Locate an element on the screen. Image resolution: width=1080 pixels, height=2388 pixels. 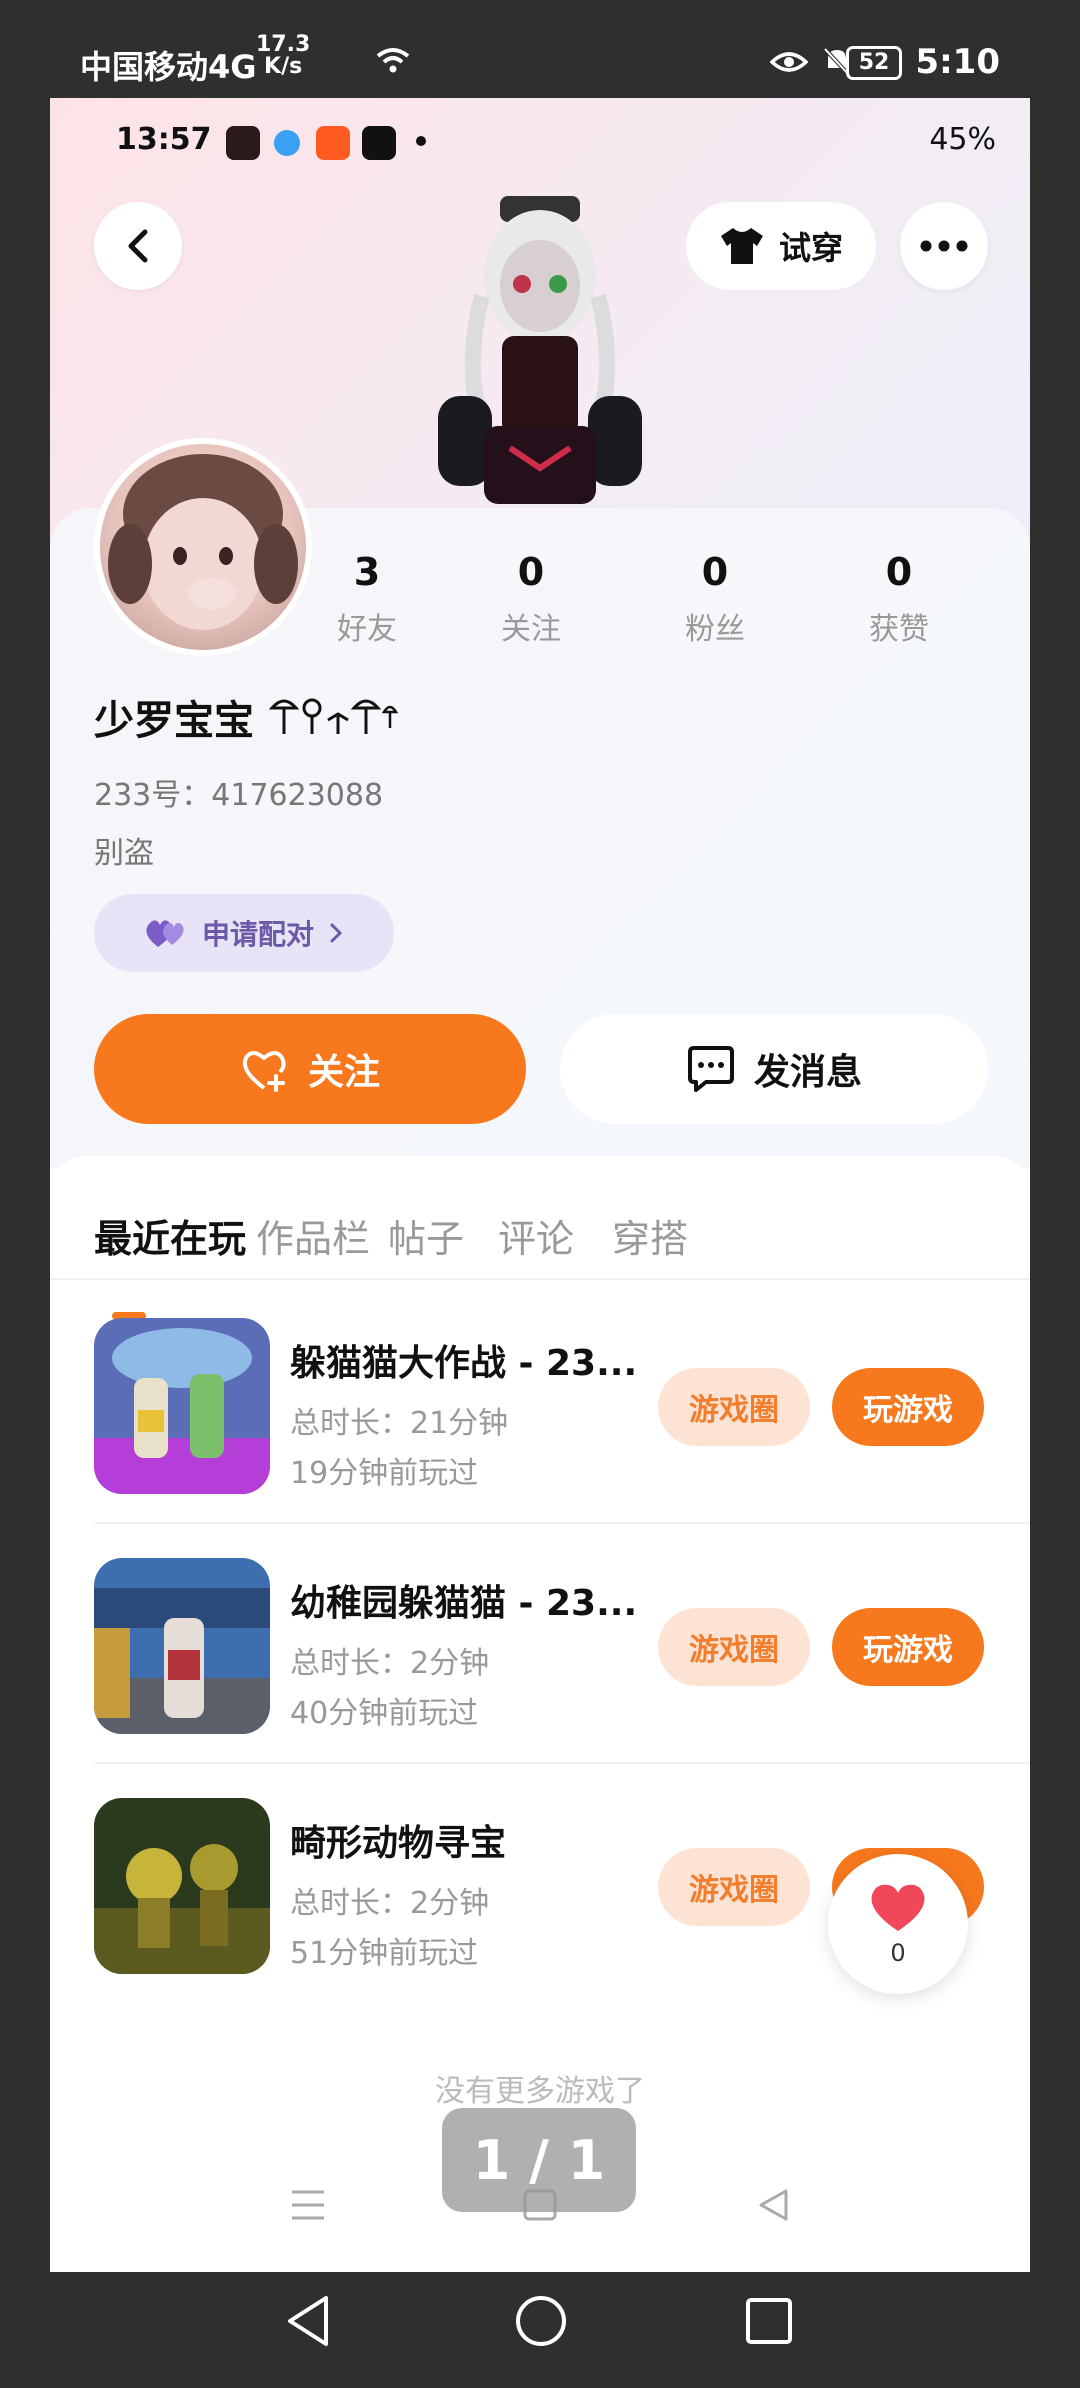
profile-tabs: 最近在玩 作品栏 帖子 评论 穿搭 is located at coordinates (540, 1238).